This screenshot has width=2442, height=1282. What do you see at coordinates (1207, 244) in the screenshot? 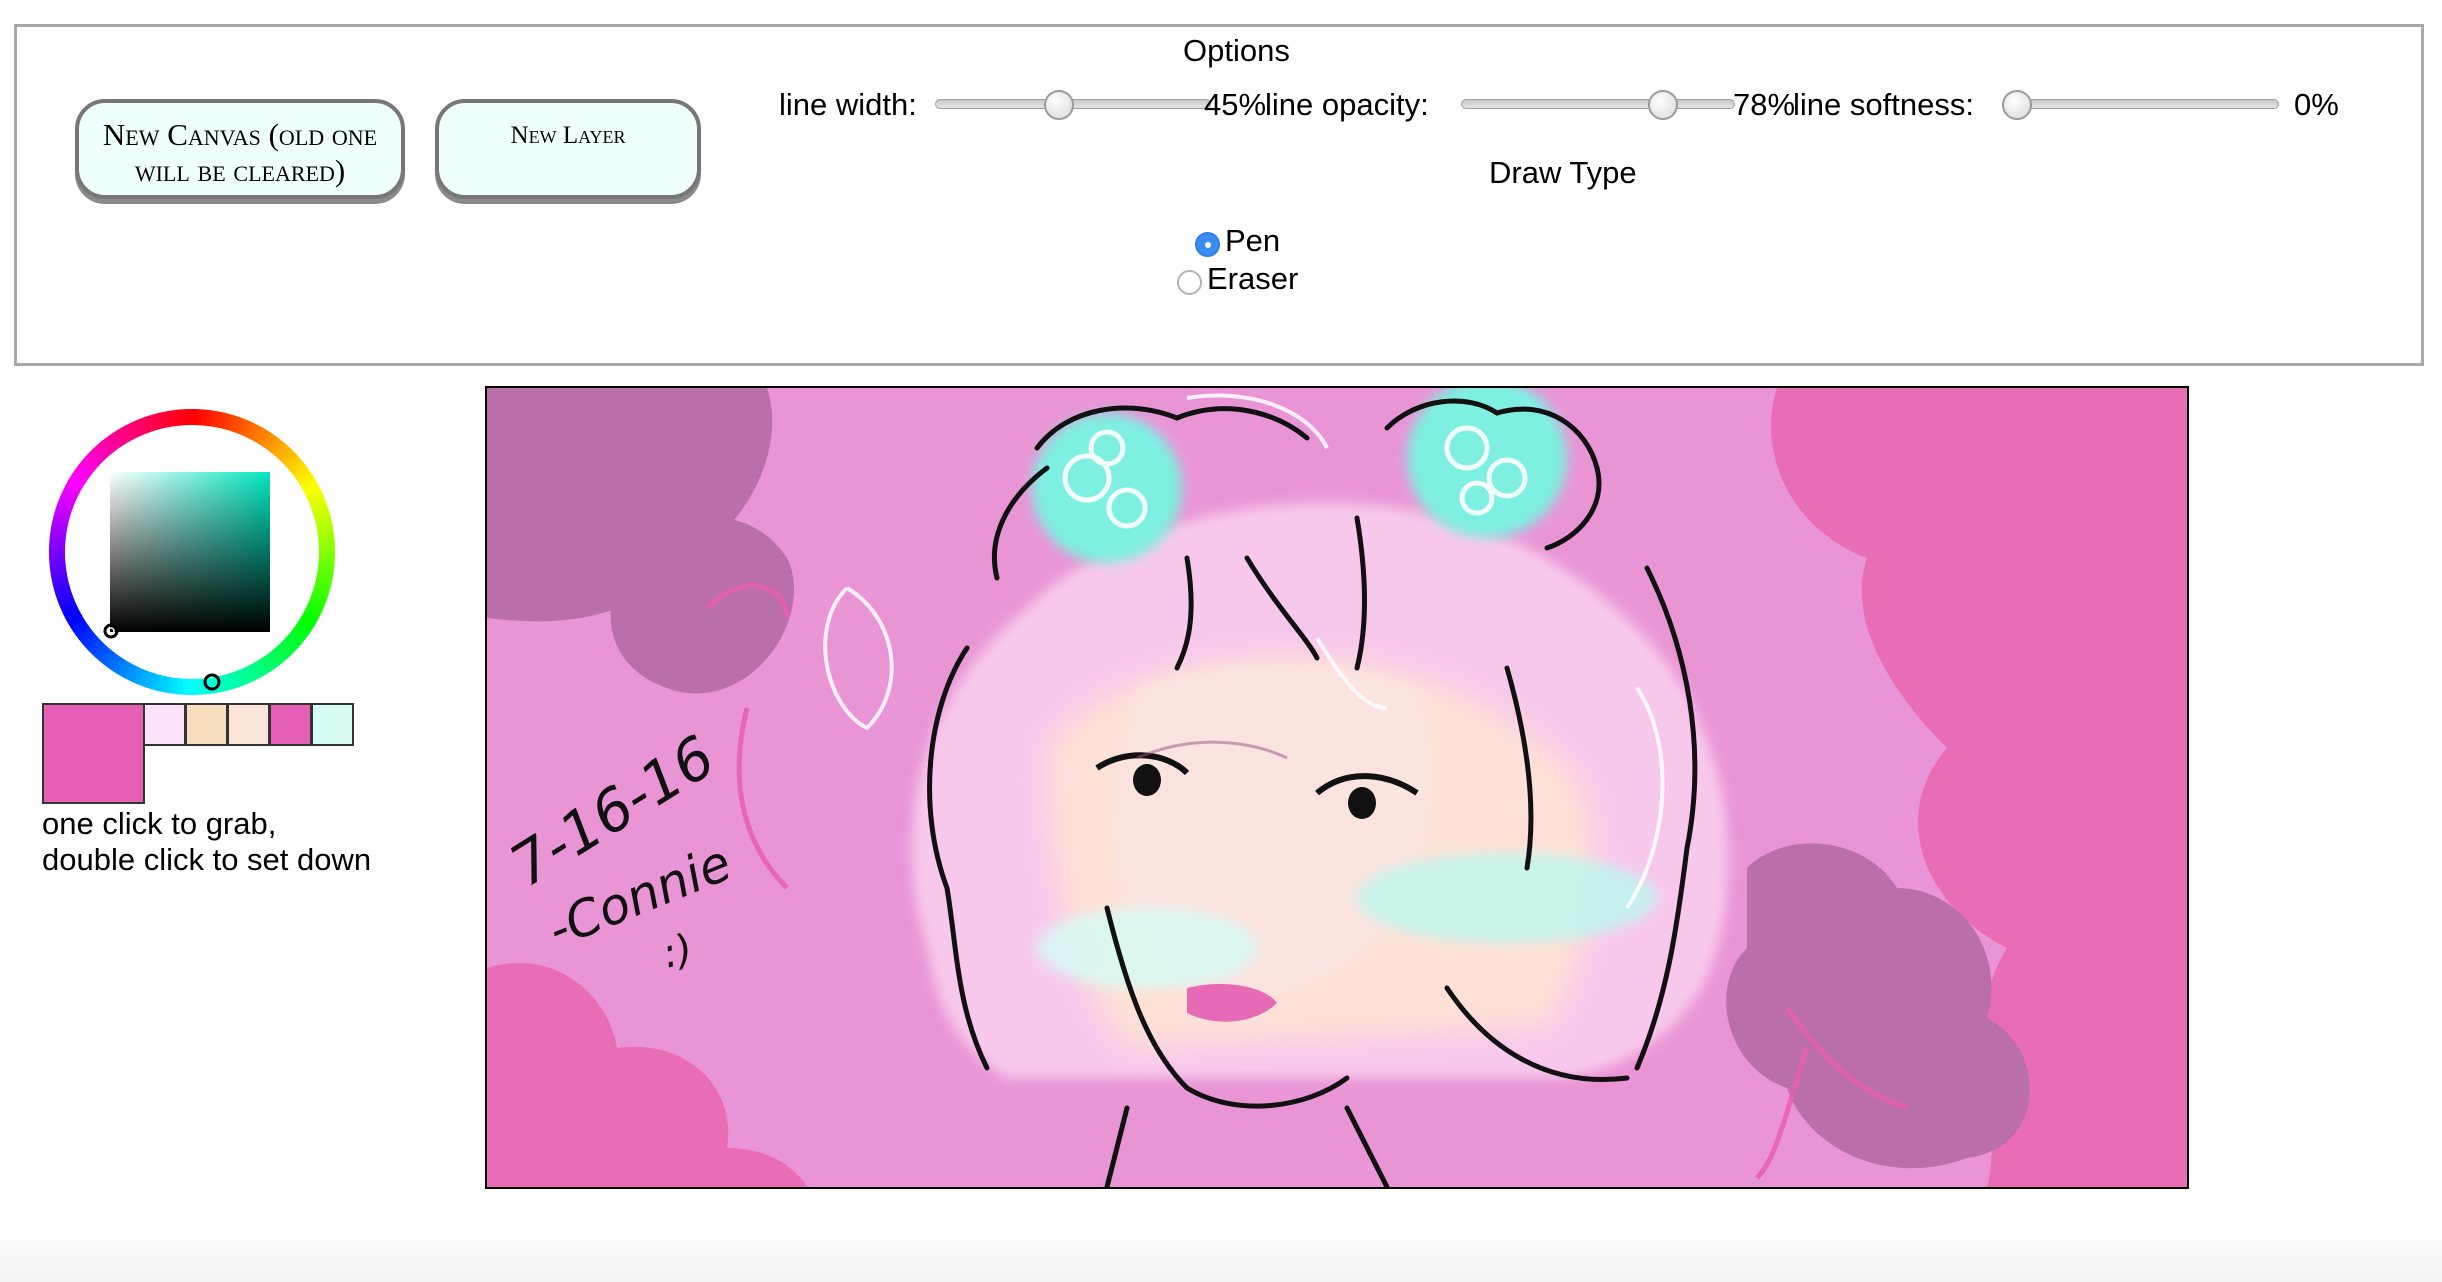
I see `pen-radio` at bounding box center [1207, 244].